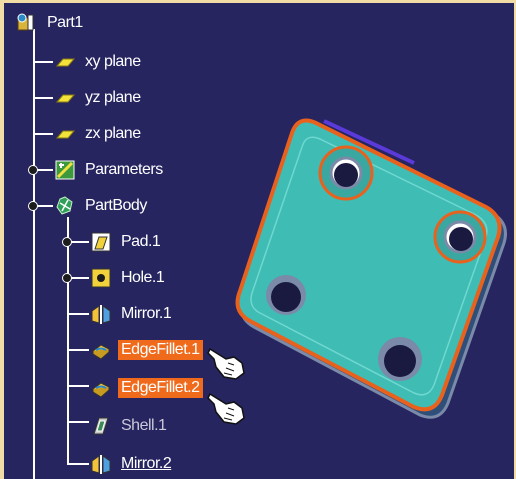 The image size is (516, 479). I want to click on tree-node-part1: Part1, so click(51, 23).